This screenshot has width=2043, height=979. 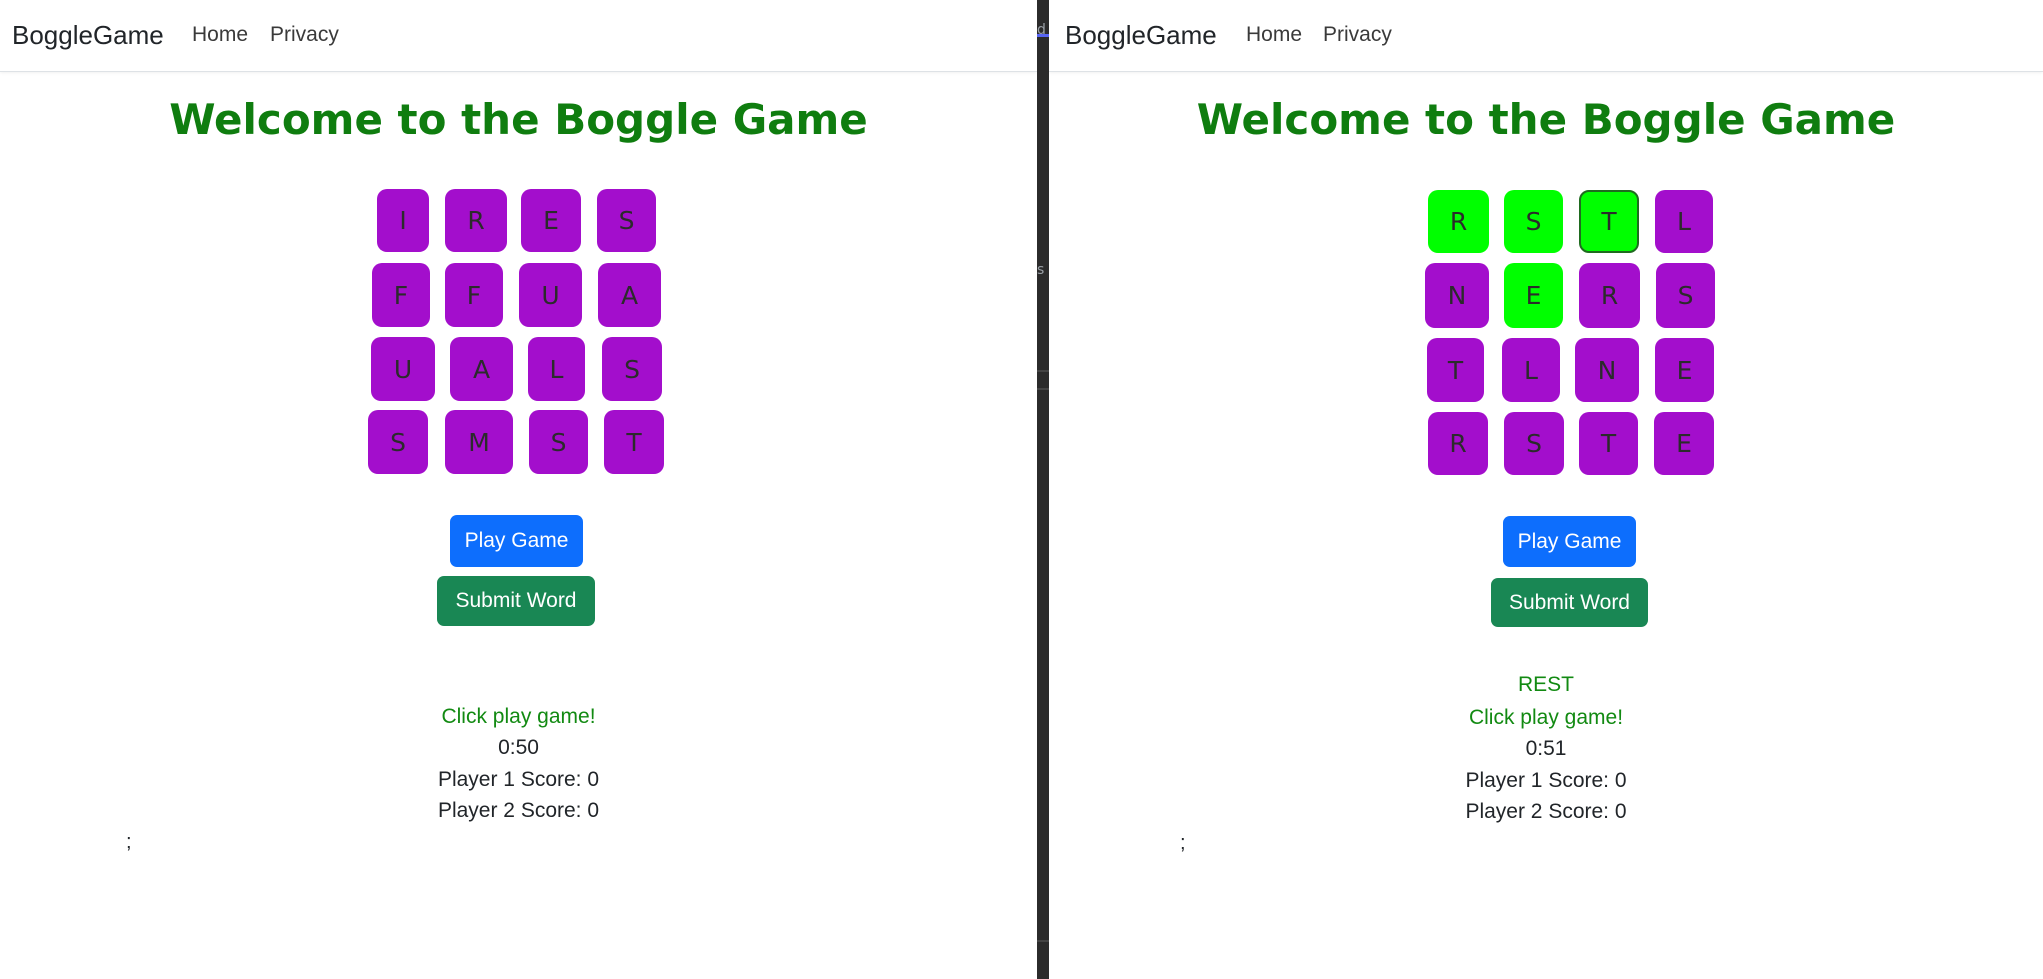 I want to click on board-tile-selected: R, so click(x=1458, y=221).